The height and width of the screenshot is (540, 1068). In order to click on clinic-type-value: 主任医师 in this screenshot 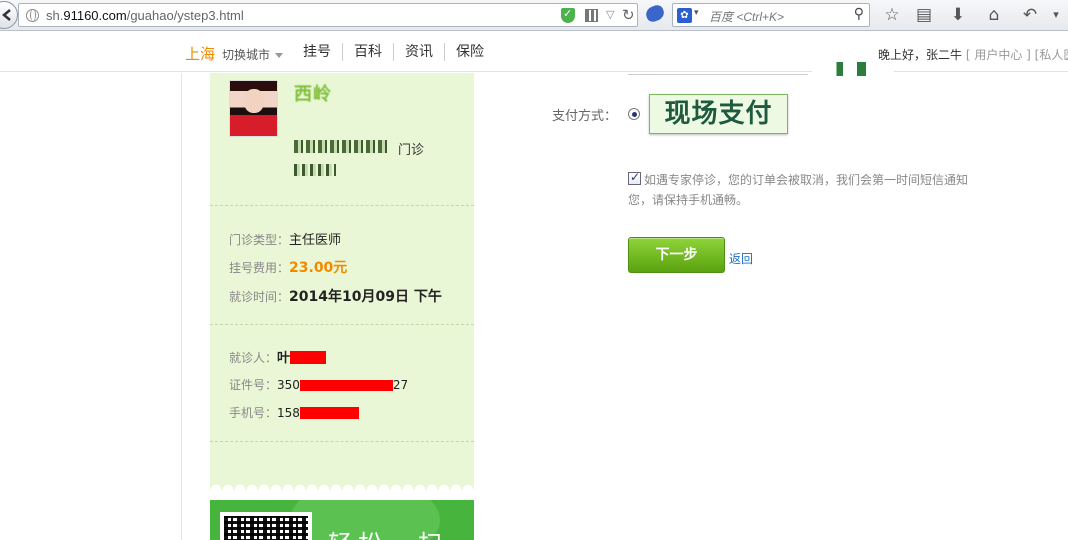, I will do `click(315, 240)`.